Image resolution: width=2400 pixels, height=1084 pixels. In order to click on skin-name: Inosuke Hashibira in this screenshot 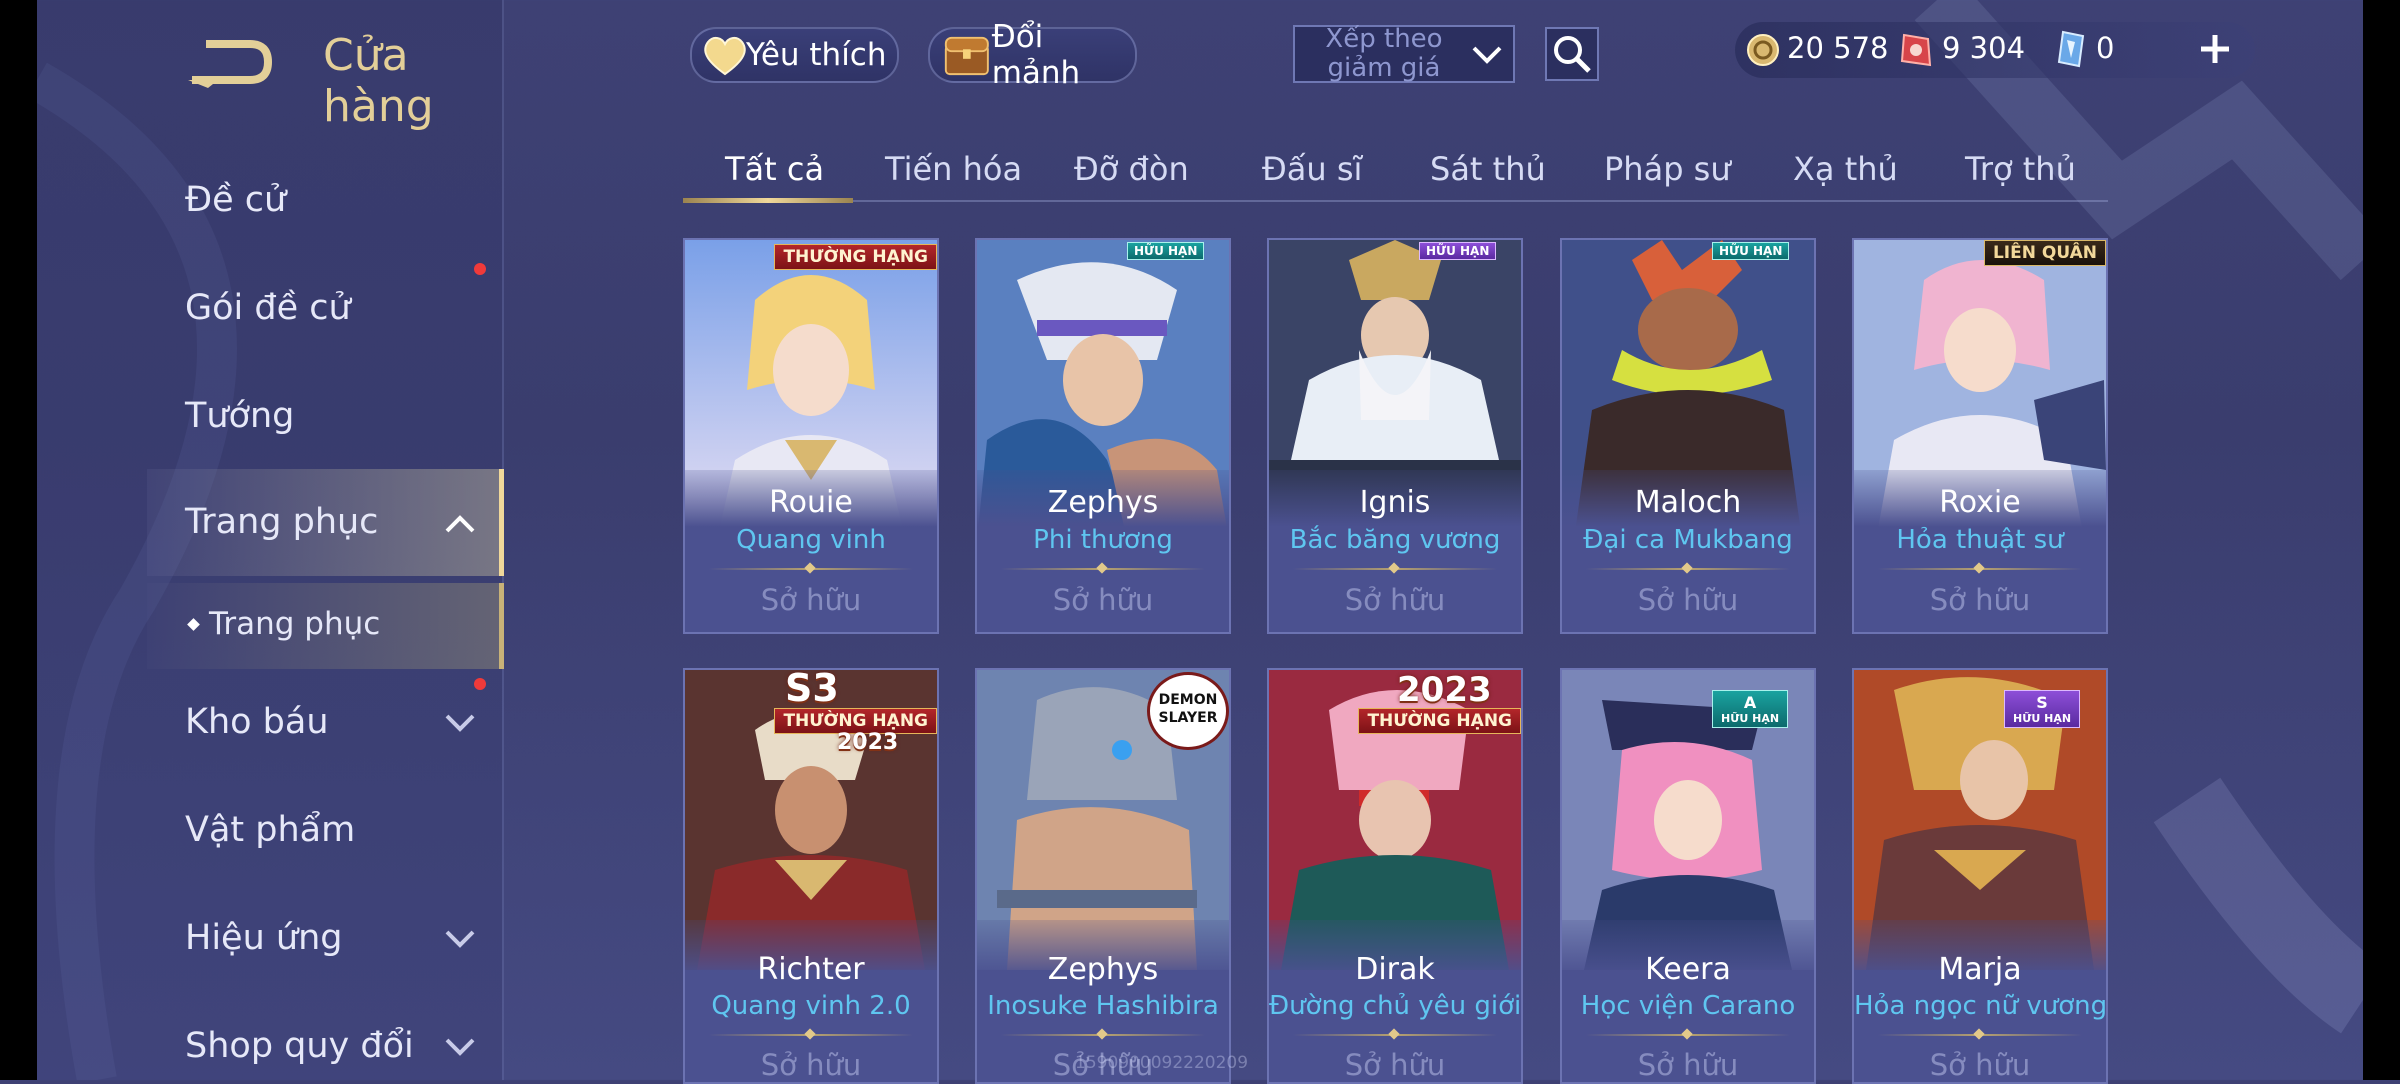, I will do `click(1103, 1006)`.